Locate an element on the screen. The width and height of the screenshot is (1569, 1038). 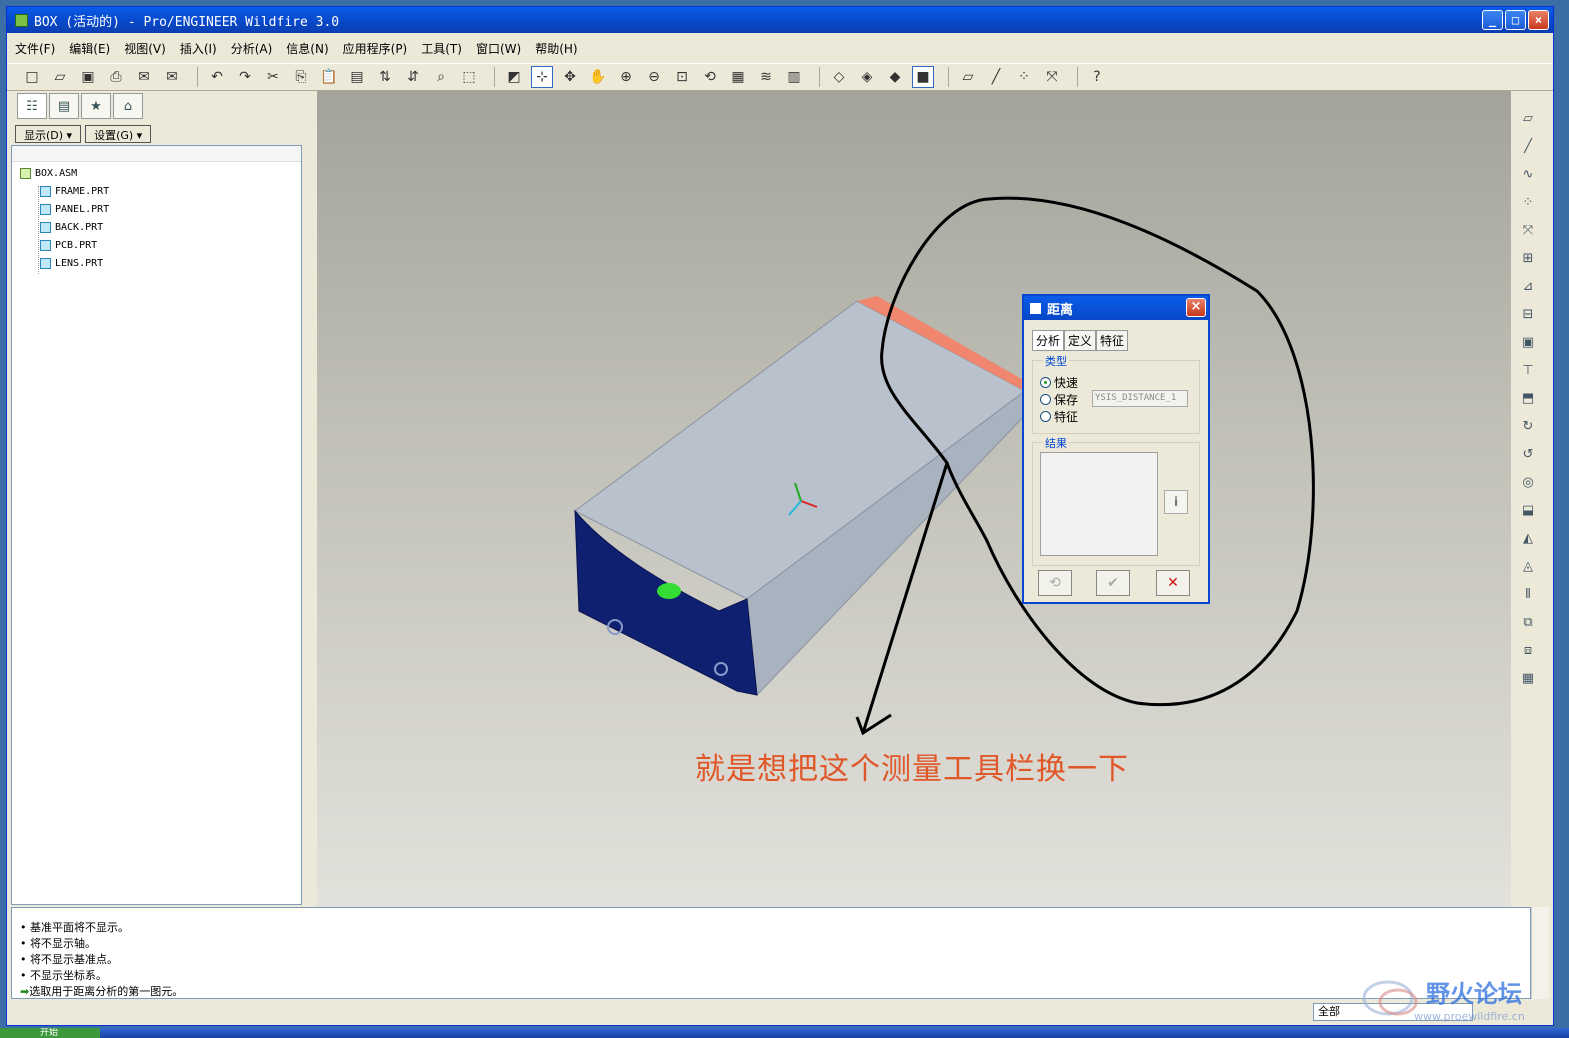
tab-definition: 定义 is located at coordinates (1080, 340).